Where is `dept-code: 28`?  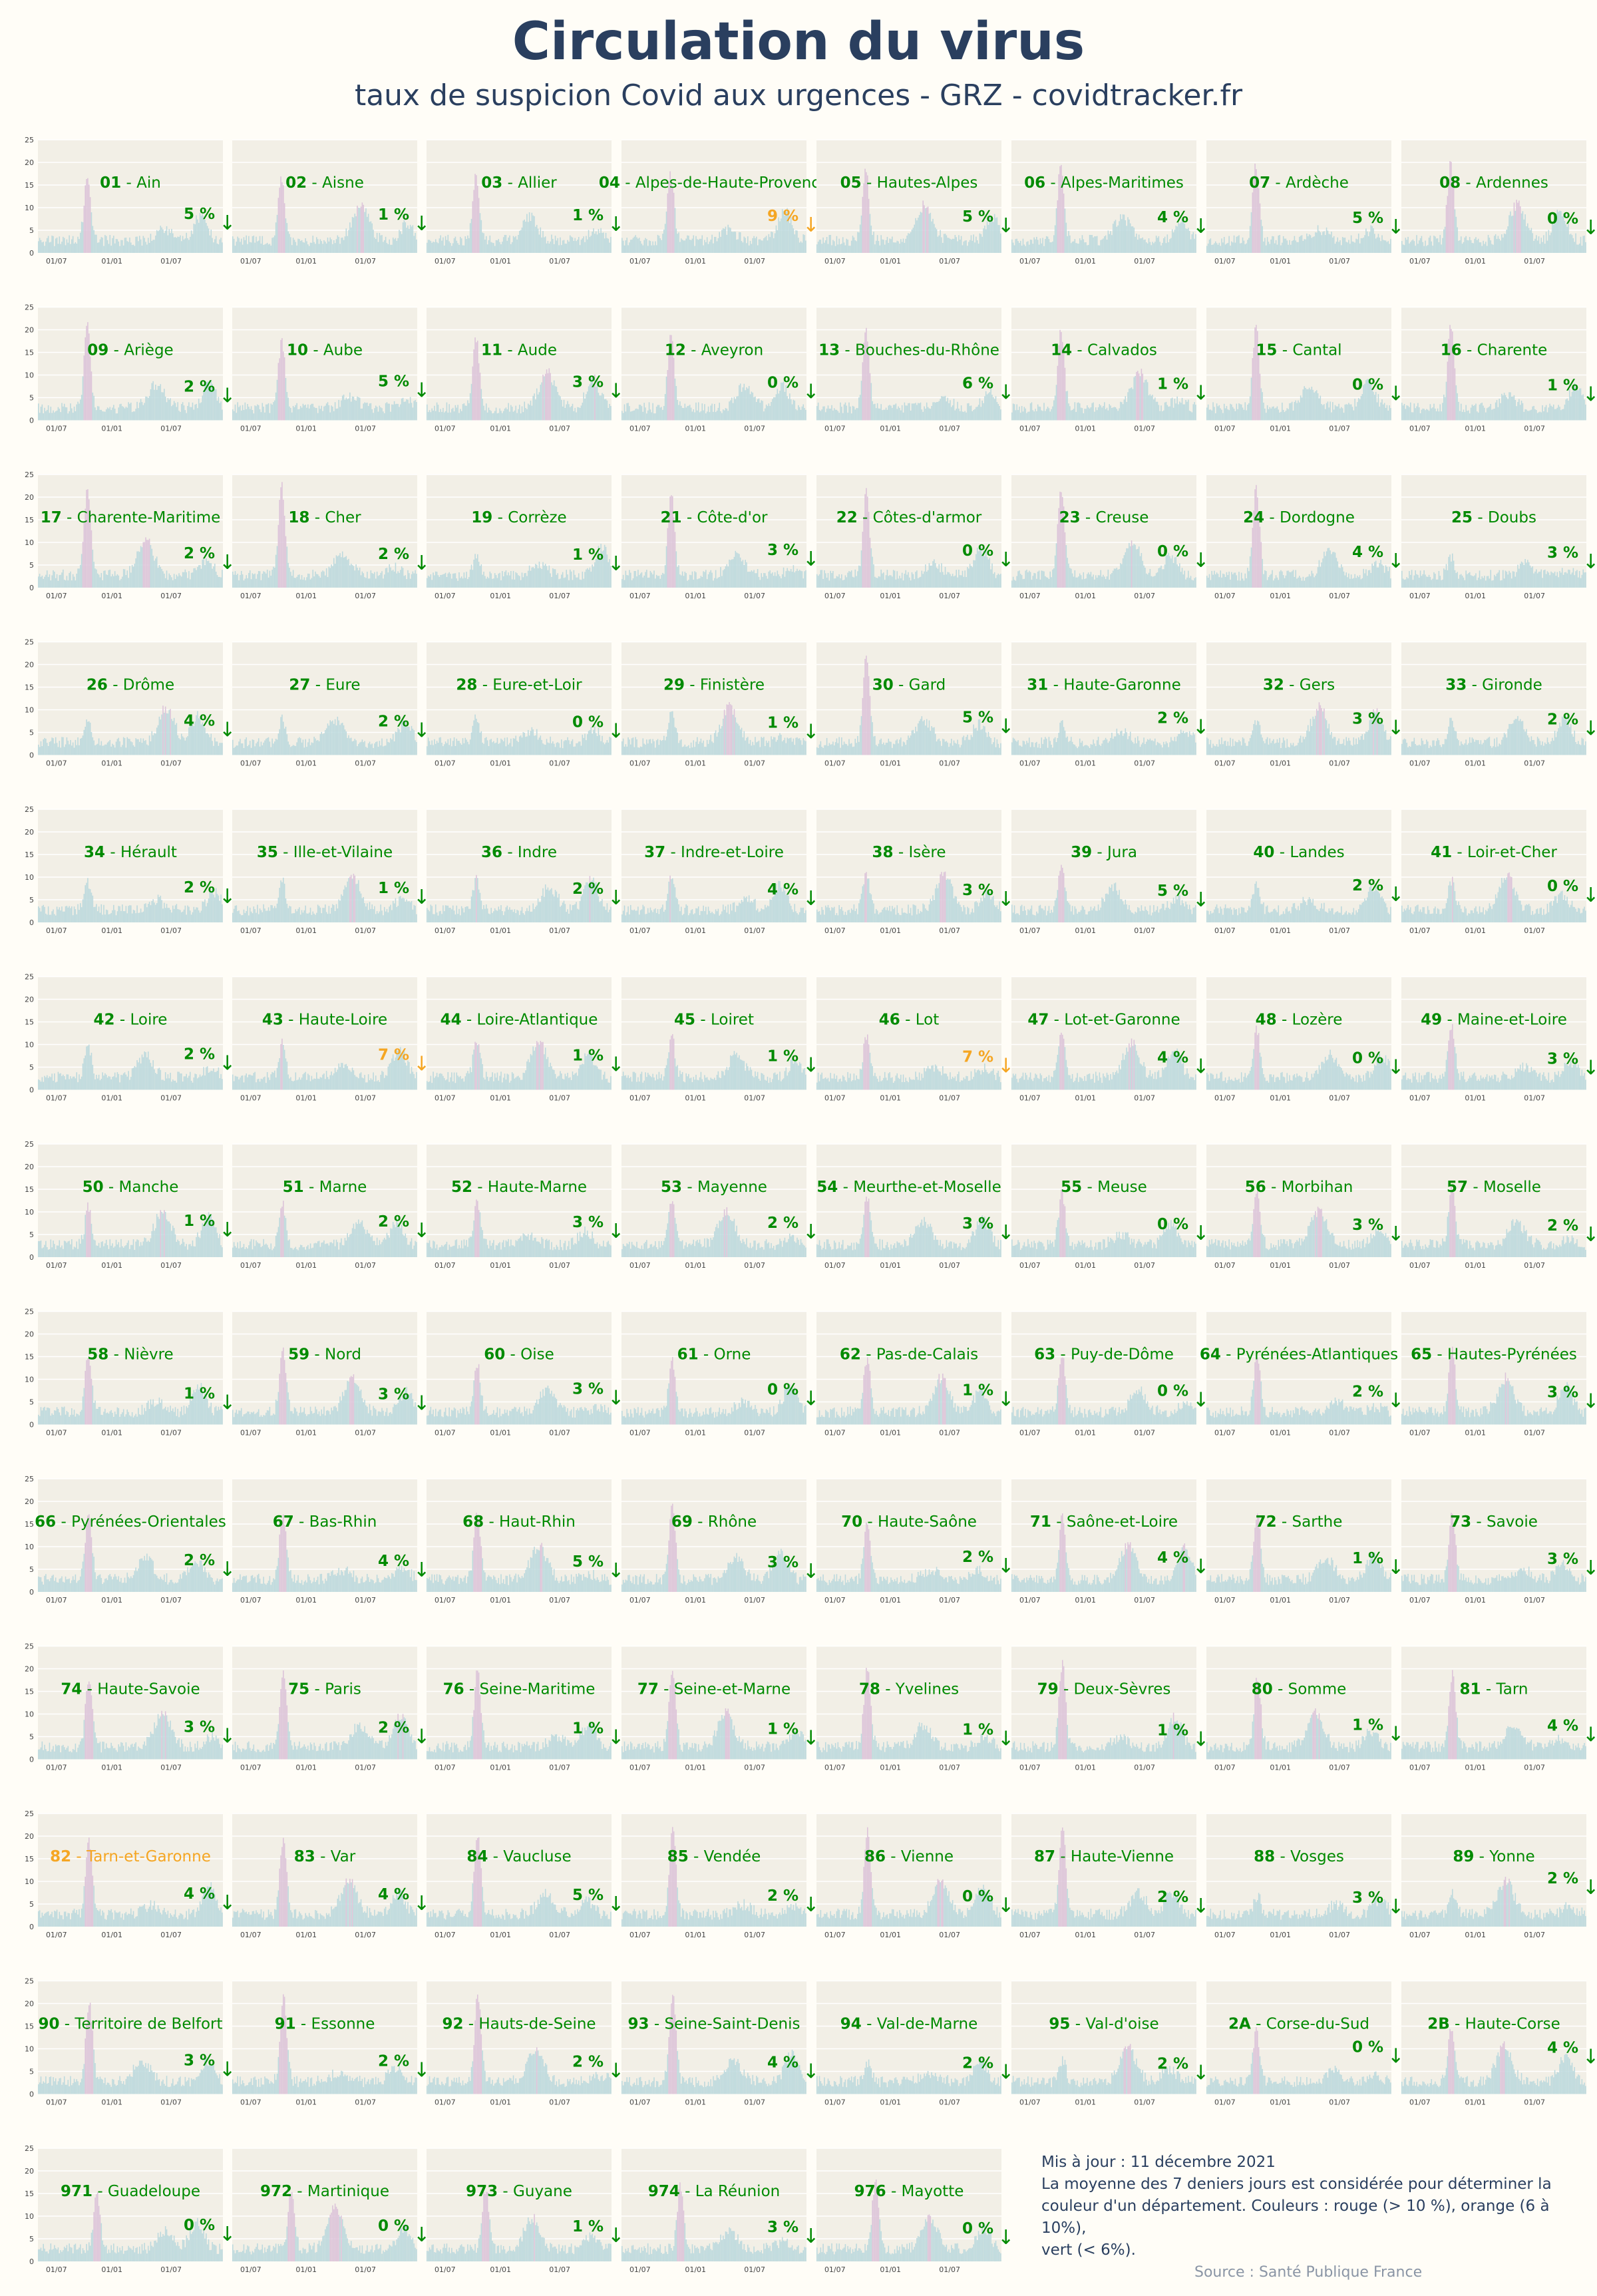 dept-code: 28 is located at coordinates (466, 685).